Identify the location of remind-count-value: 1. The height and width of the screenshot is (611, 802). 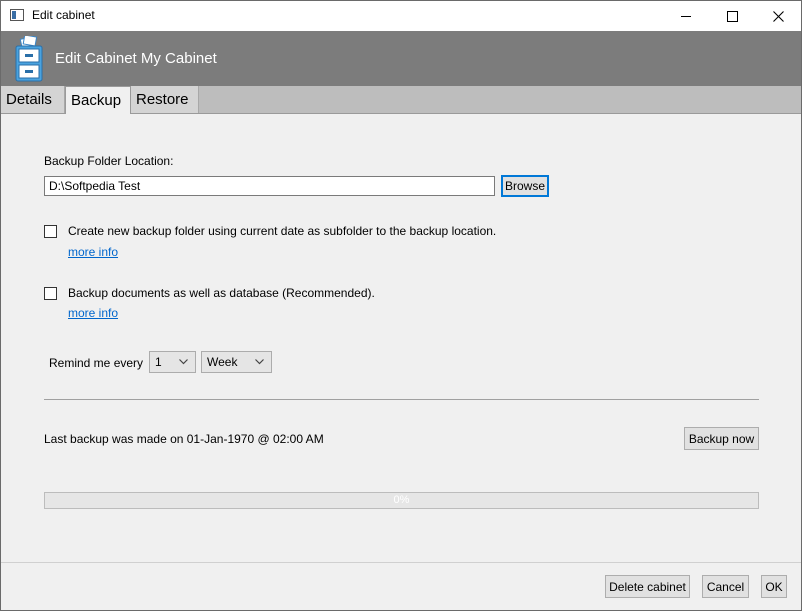
(158, 362).